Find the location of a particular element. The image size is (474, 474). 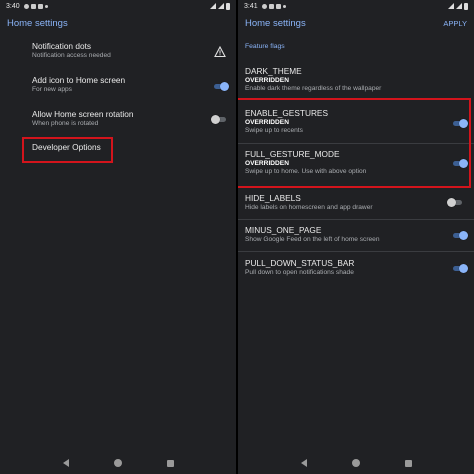

status-time: 3:41 is located at coordinates (251, 6).